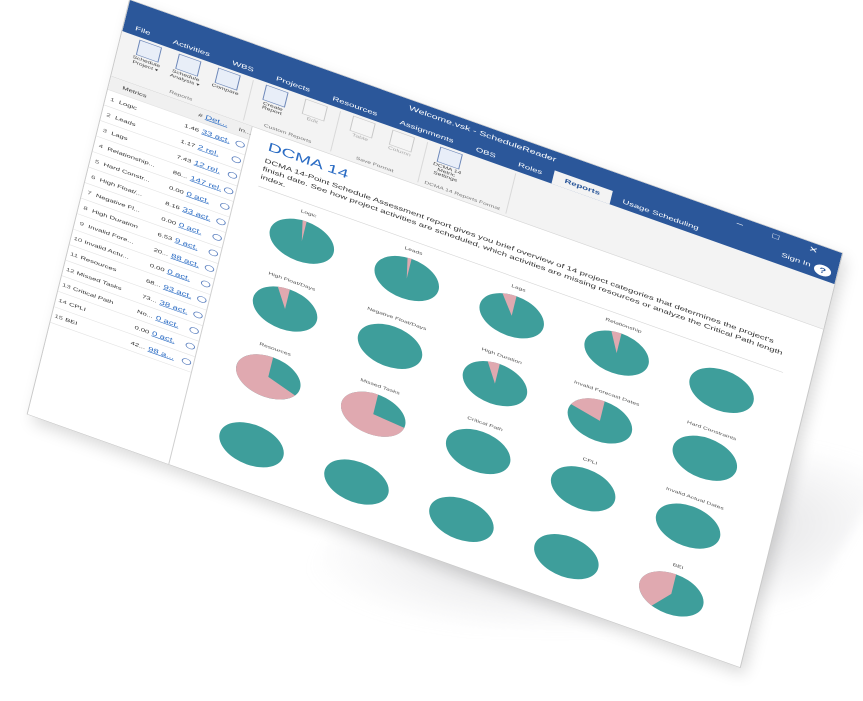  I want to click on grid-header-cell, so click(116, 85).